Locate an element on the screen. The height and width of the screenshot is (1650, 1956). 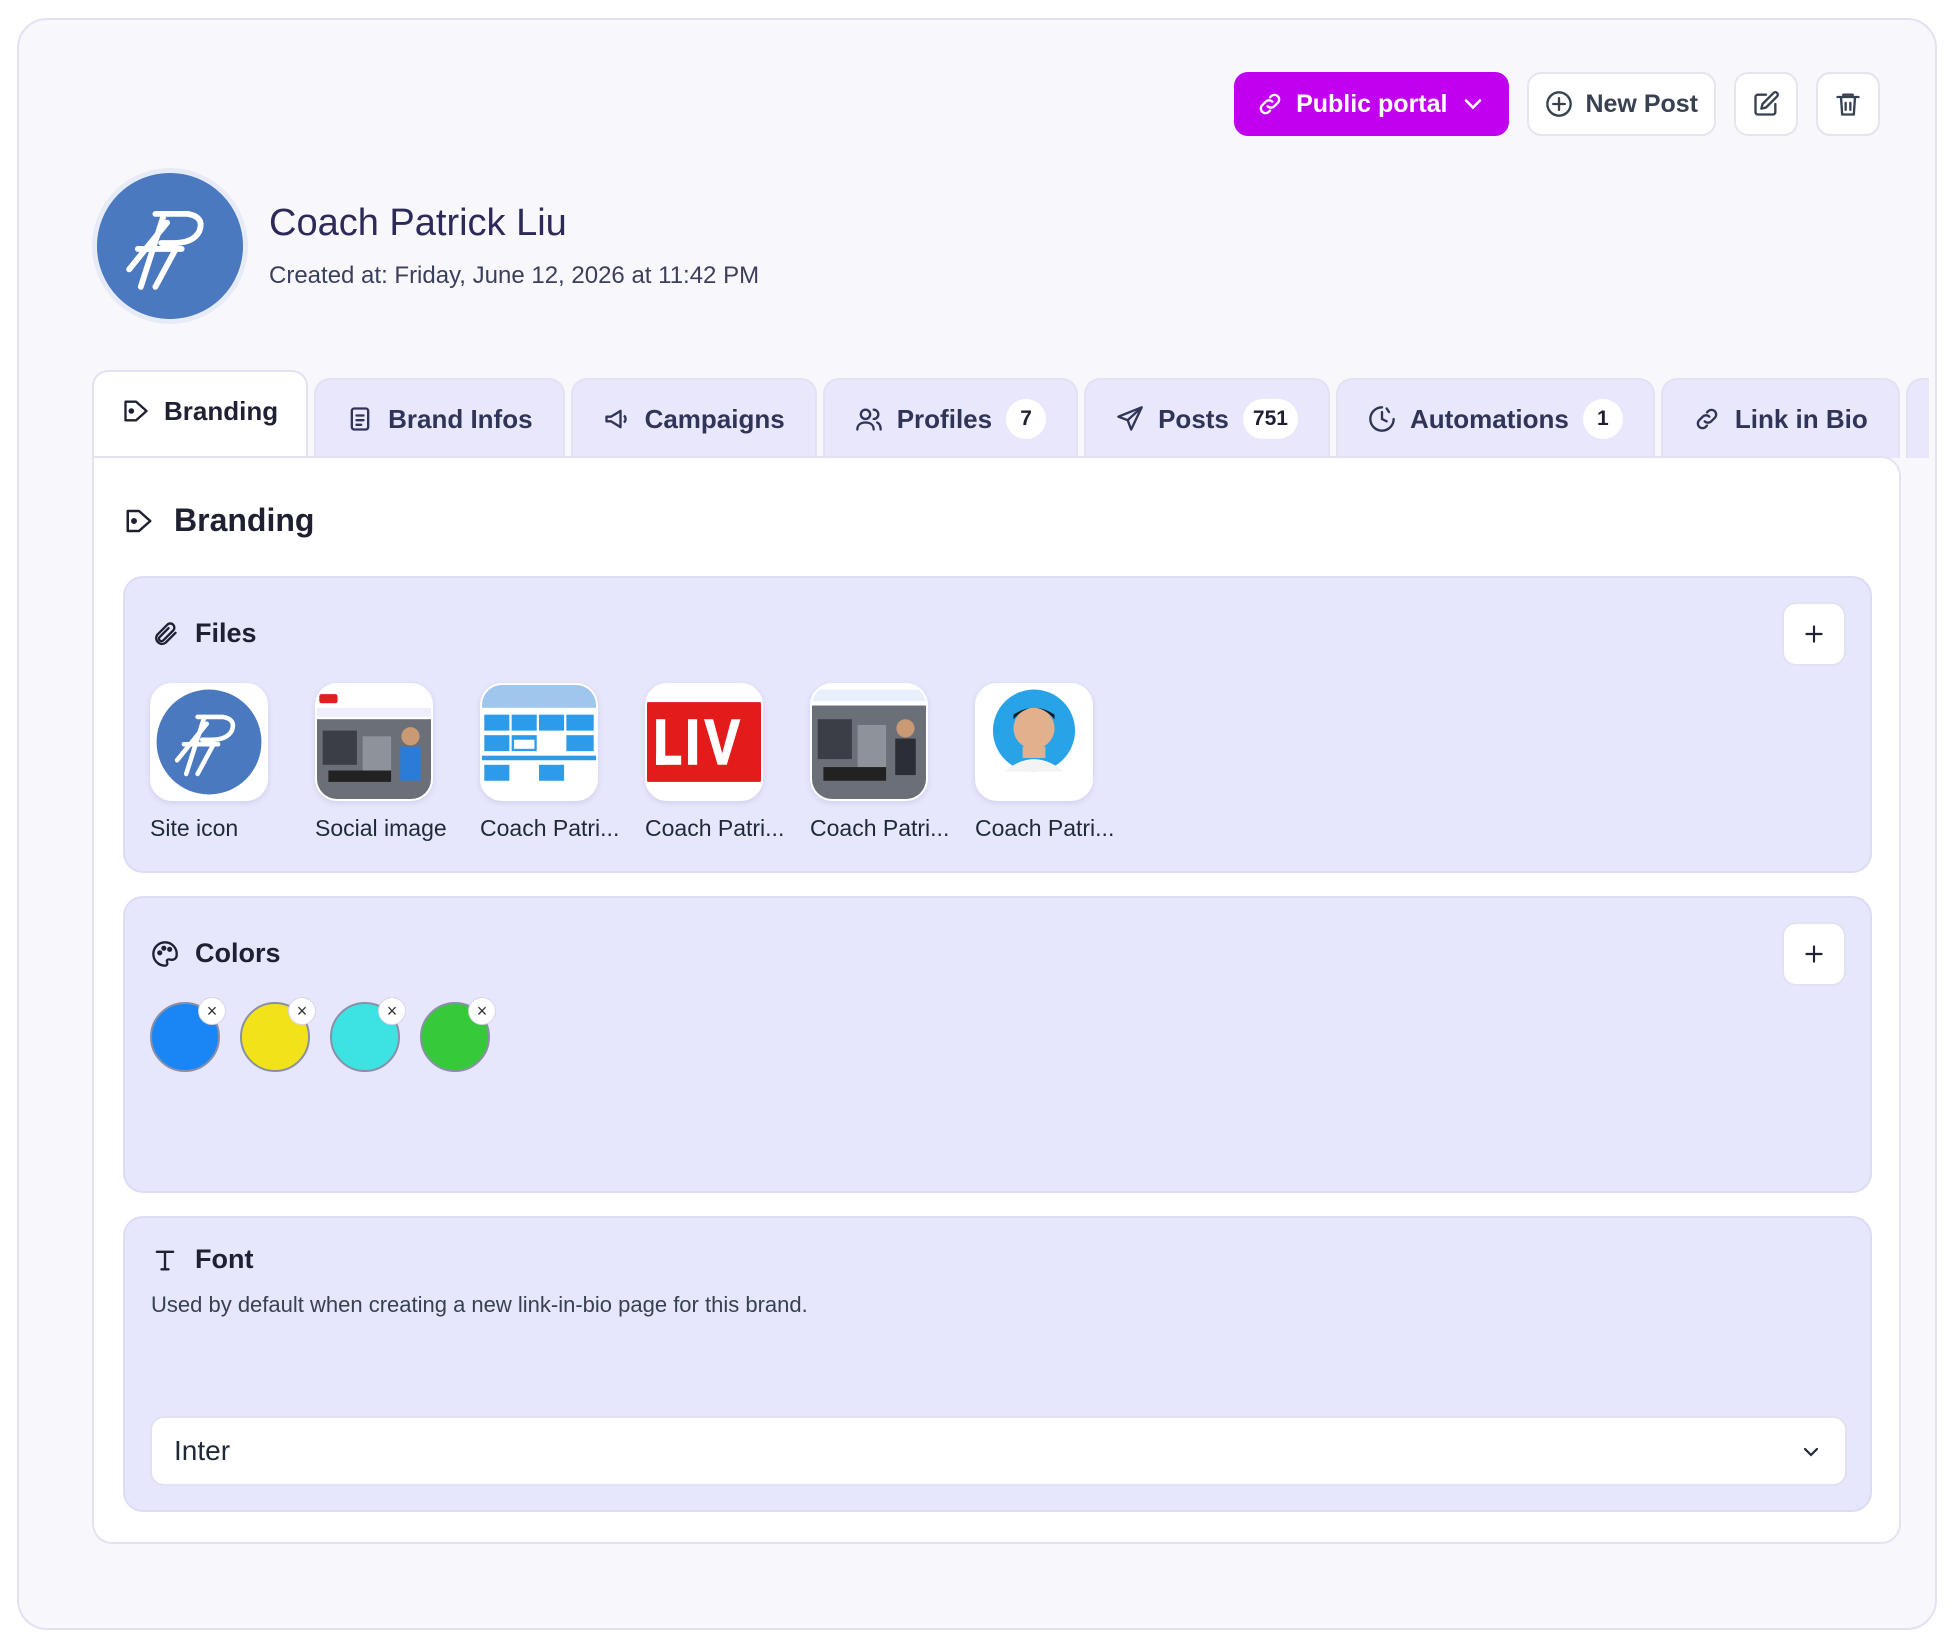
colors-title-text: Colors is located at coordinates (238, 953).